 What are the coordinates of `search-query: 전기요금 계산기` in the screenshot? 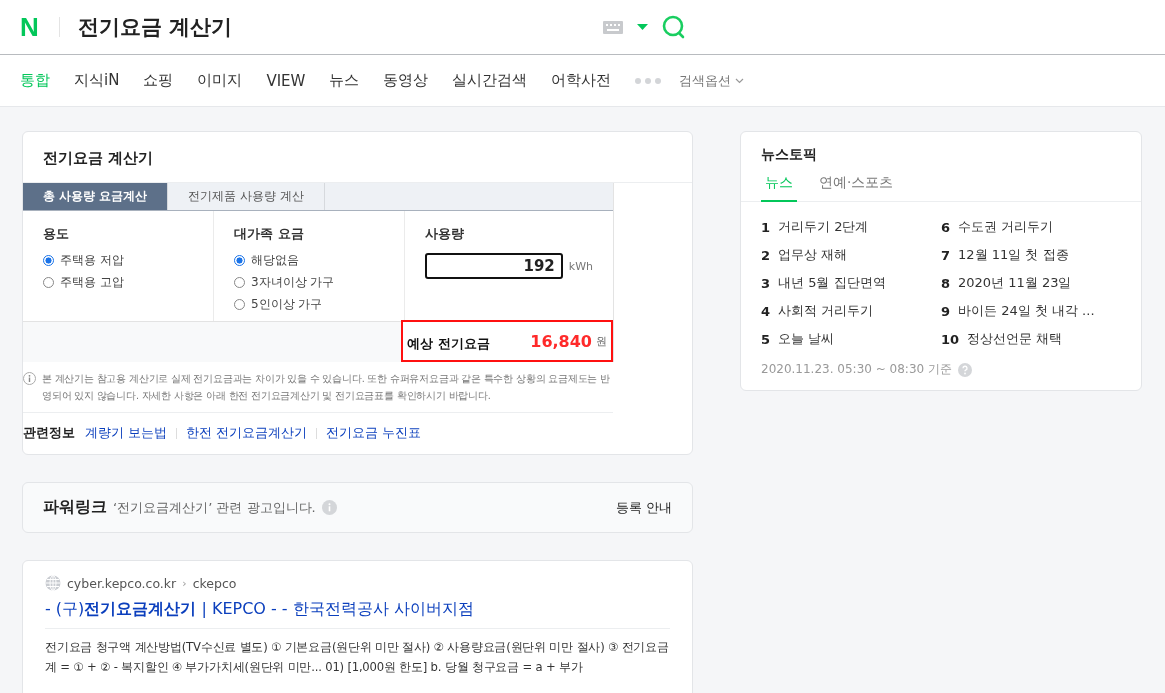 It's located at (337, 27).